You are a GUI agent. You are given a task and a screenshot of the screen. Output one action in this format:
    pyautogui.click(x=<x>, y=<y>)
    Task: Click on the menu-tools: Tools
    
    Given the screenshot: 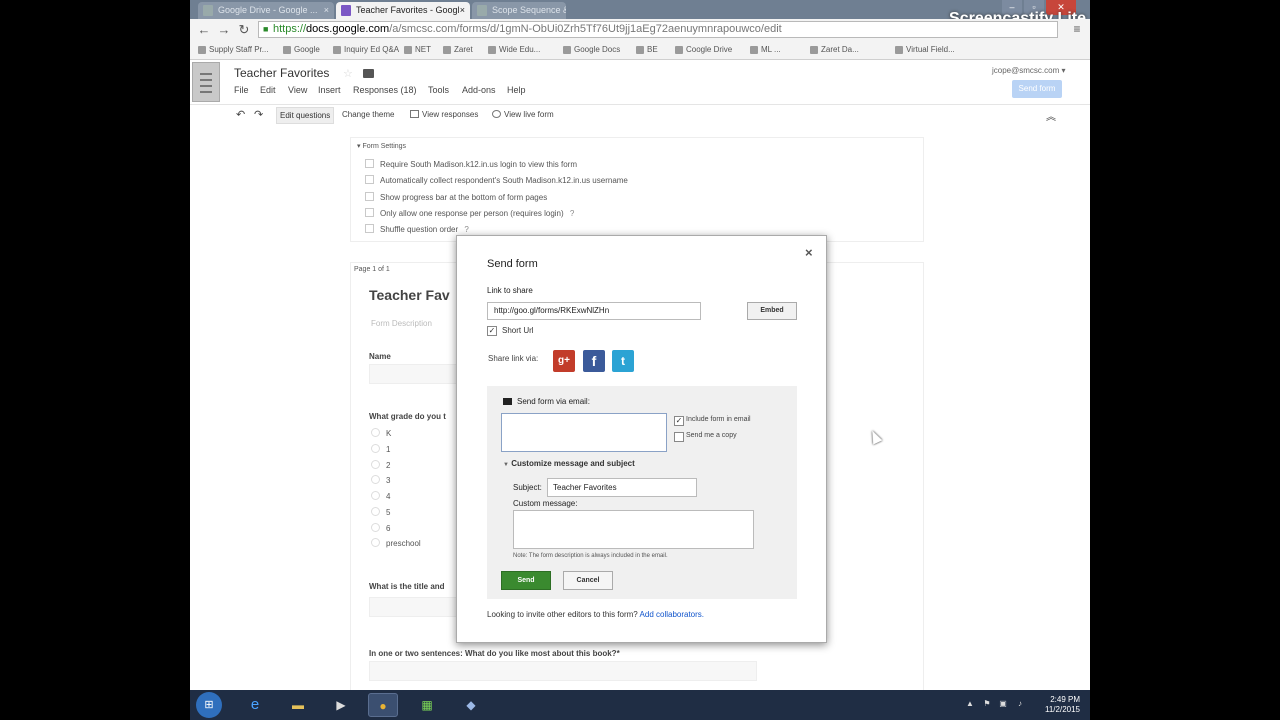 What is the action you would take?
    pyautogui.click(x=438, y=90)
    